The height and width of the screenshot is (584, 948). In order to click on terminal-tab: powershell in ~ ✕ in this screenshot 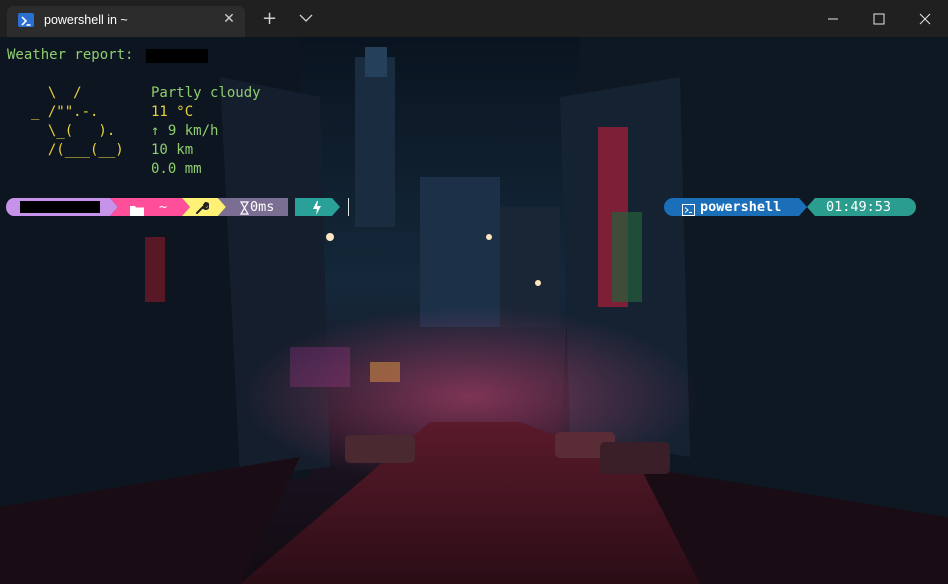, I will do `click(126, 21)`.